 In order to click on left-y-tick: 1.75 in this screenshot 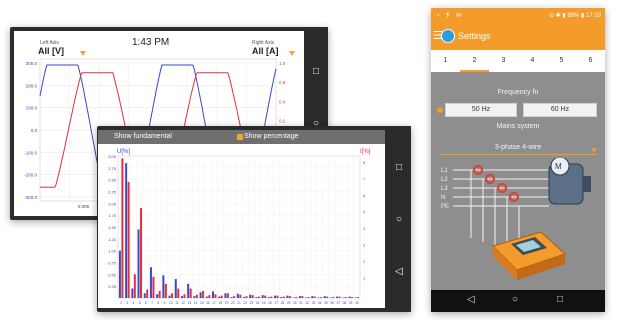, I will do `click(112, 215)`.